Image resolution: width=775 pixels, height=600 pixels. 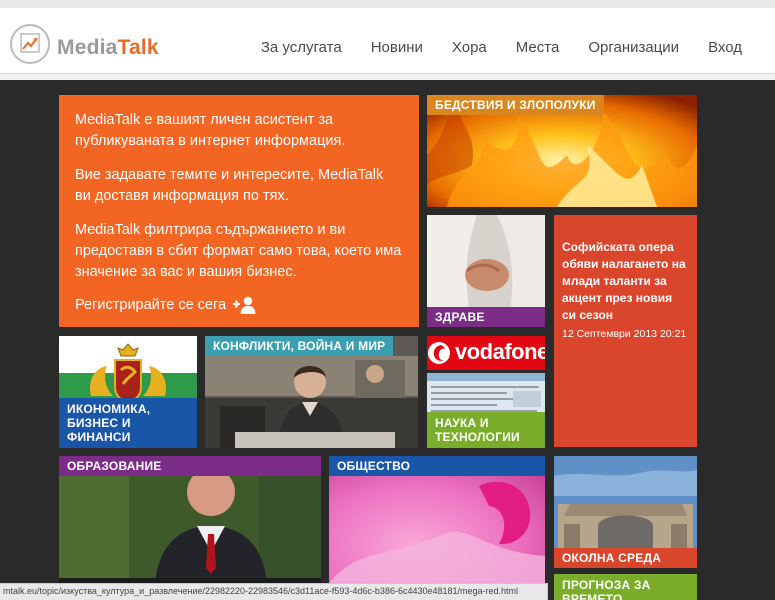 I want to click on tile-science-label: НАУКА И ТЕХНОЛОГИИ, so click(x=486, y=430).